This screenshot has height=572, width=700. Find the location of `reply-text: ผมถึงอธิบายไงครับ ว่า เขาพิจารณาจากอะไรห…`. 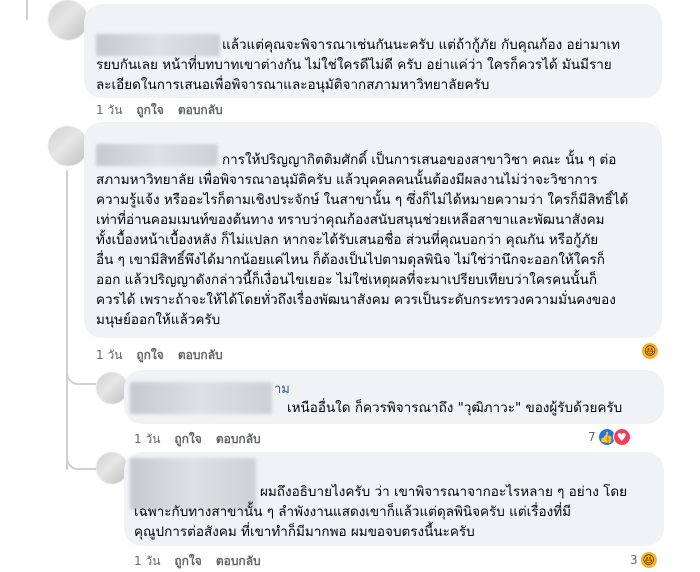

reply-text: ผมถึงอธิบายไงครับ ว่า เขาพิจารณาจากอะไรห… is located at coordinates (381, 512).